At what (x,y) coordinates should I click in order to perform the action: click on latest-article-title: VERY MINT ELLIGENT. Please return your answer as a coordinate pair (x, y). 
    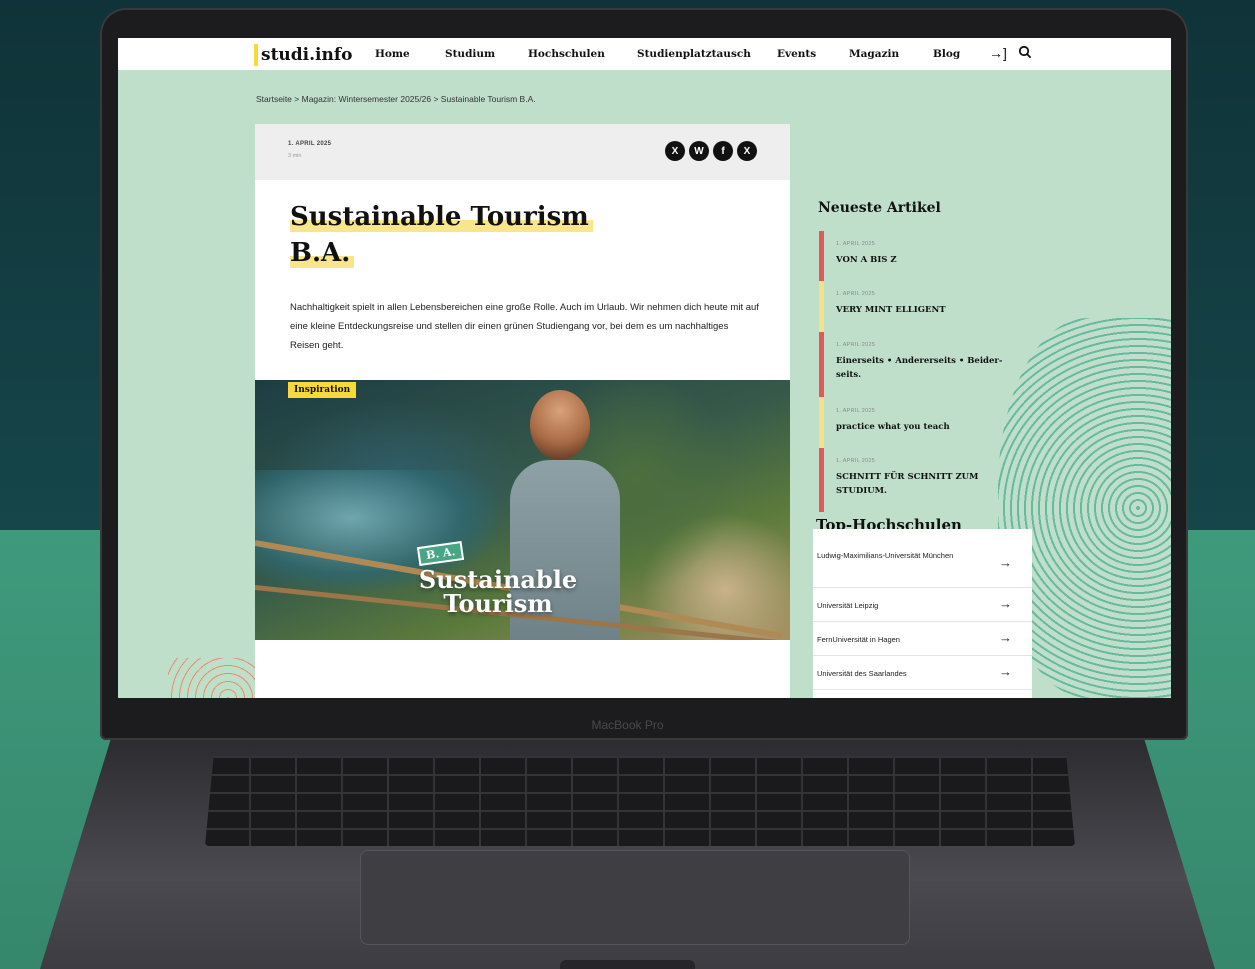
    Looking at the image, I should click on (891, 310).